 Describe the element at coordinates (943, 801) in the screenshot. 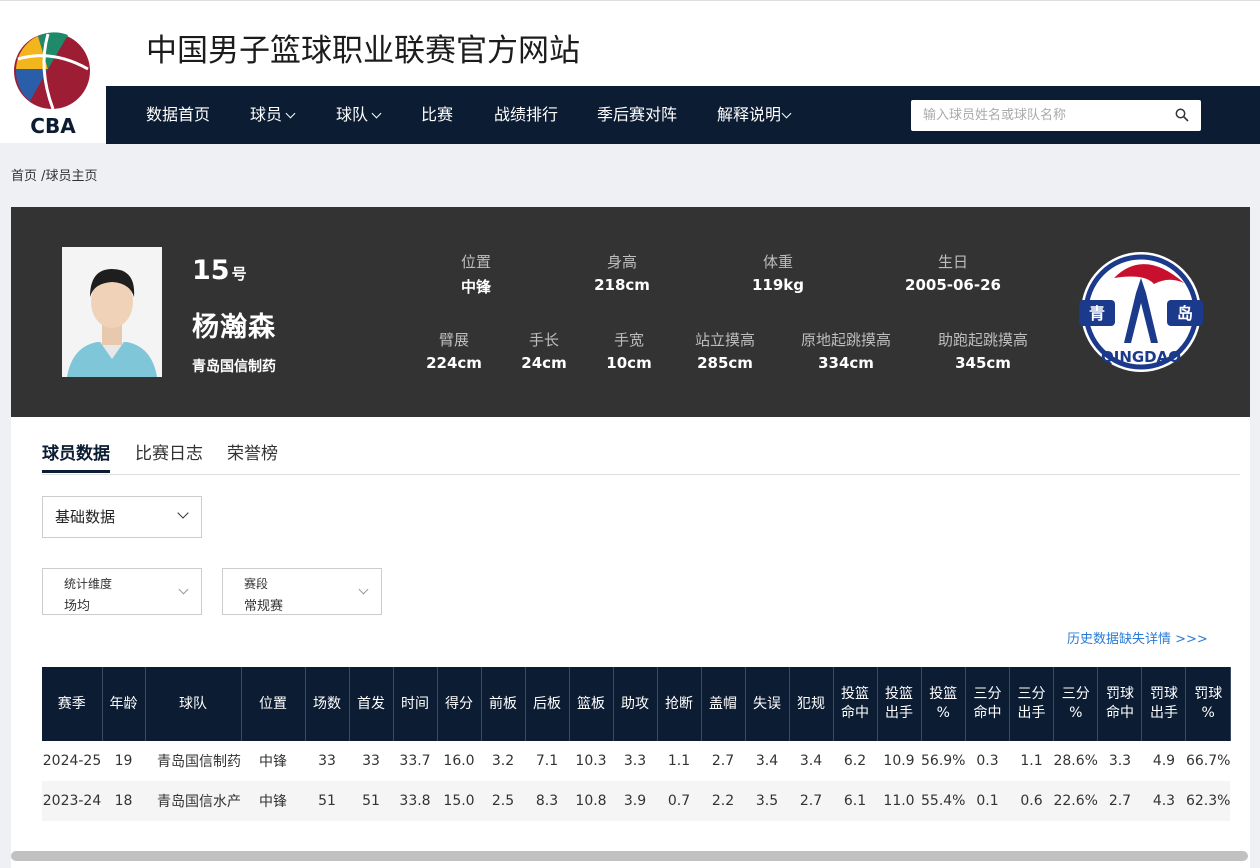

I see `table-cell: 55.4%` at that location.